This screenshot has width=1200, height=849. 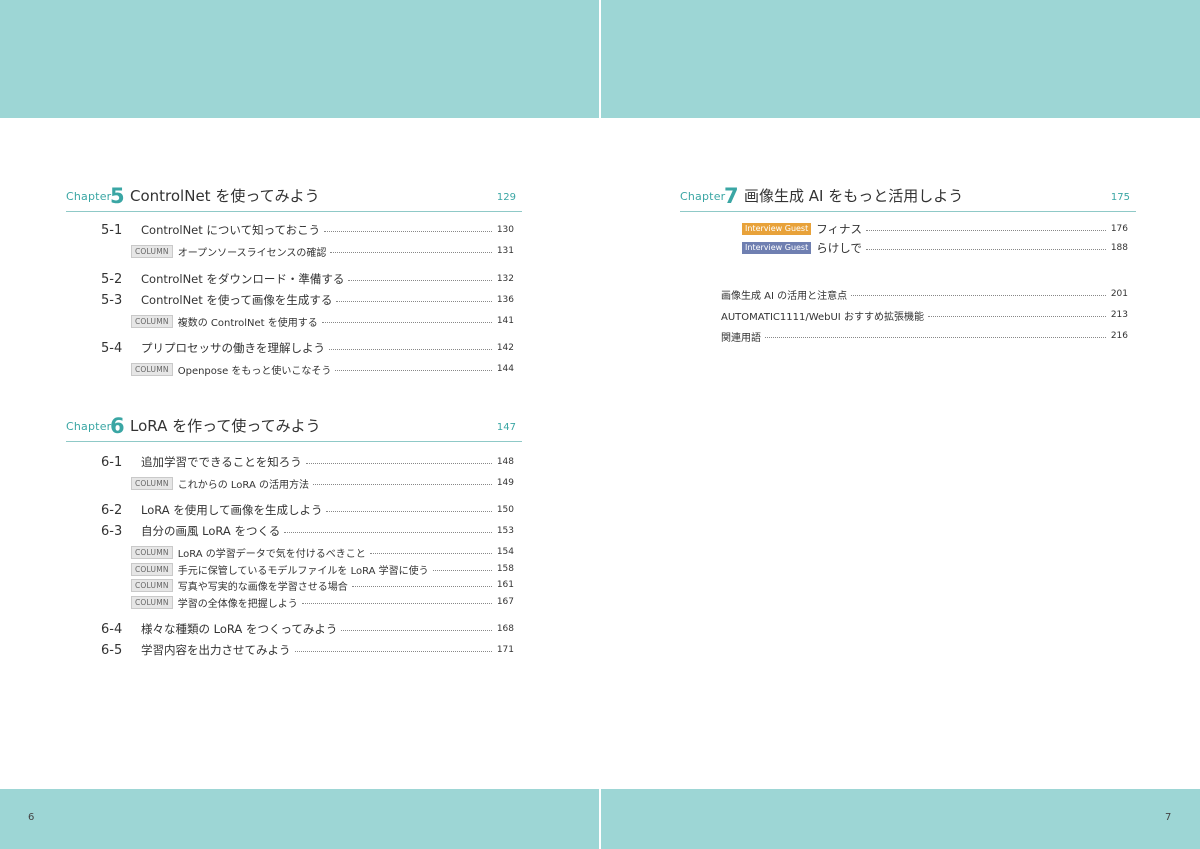 What do you see at coordinates (1120, 197) in the screenshot?
I see `chapter-page: 175` at bounding box center [1120, 197].